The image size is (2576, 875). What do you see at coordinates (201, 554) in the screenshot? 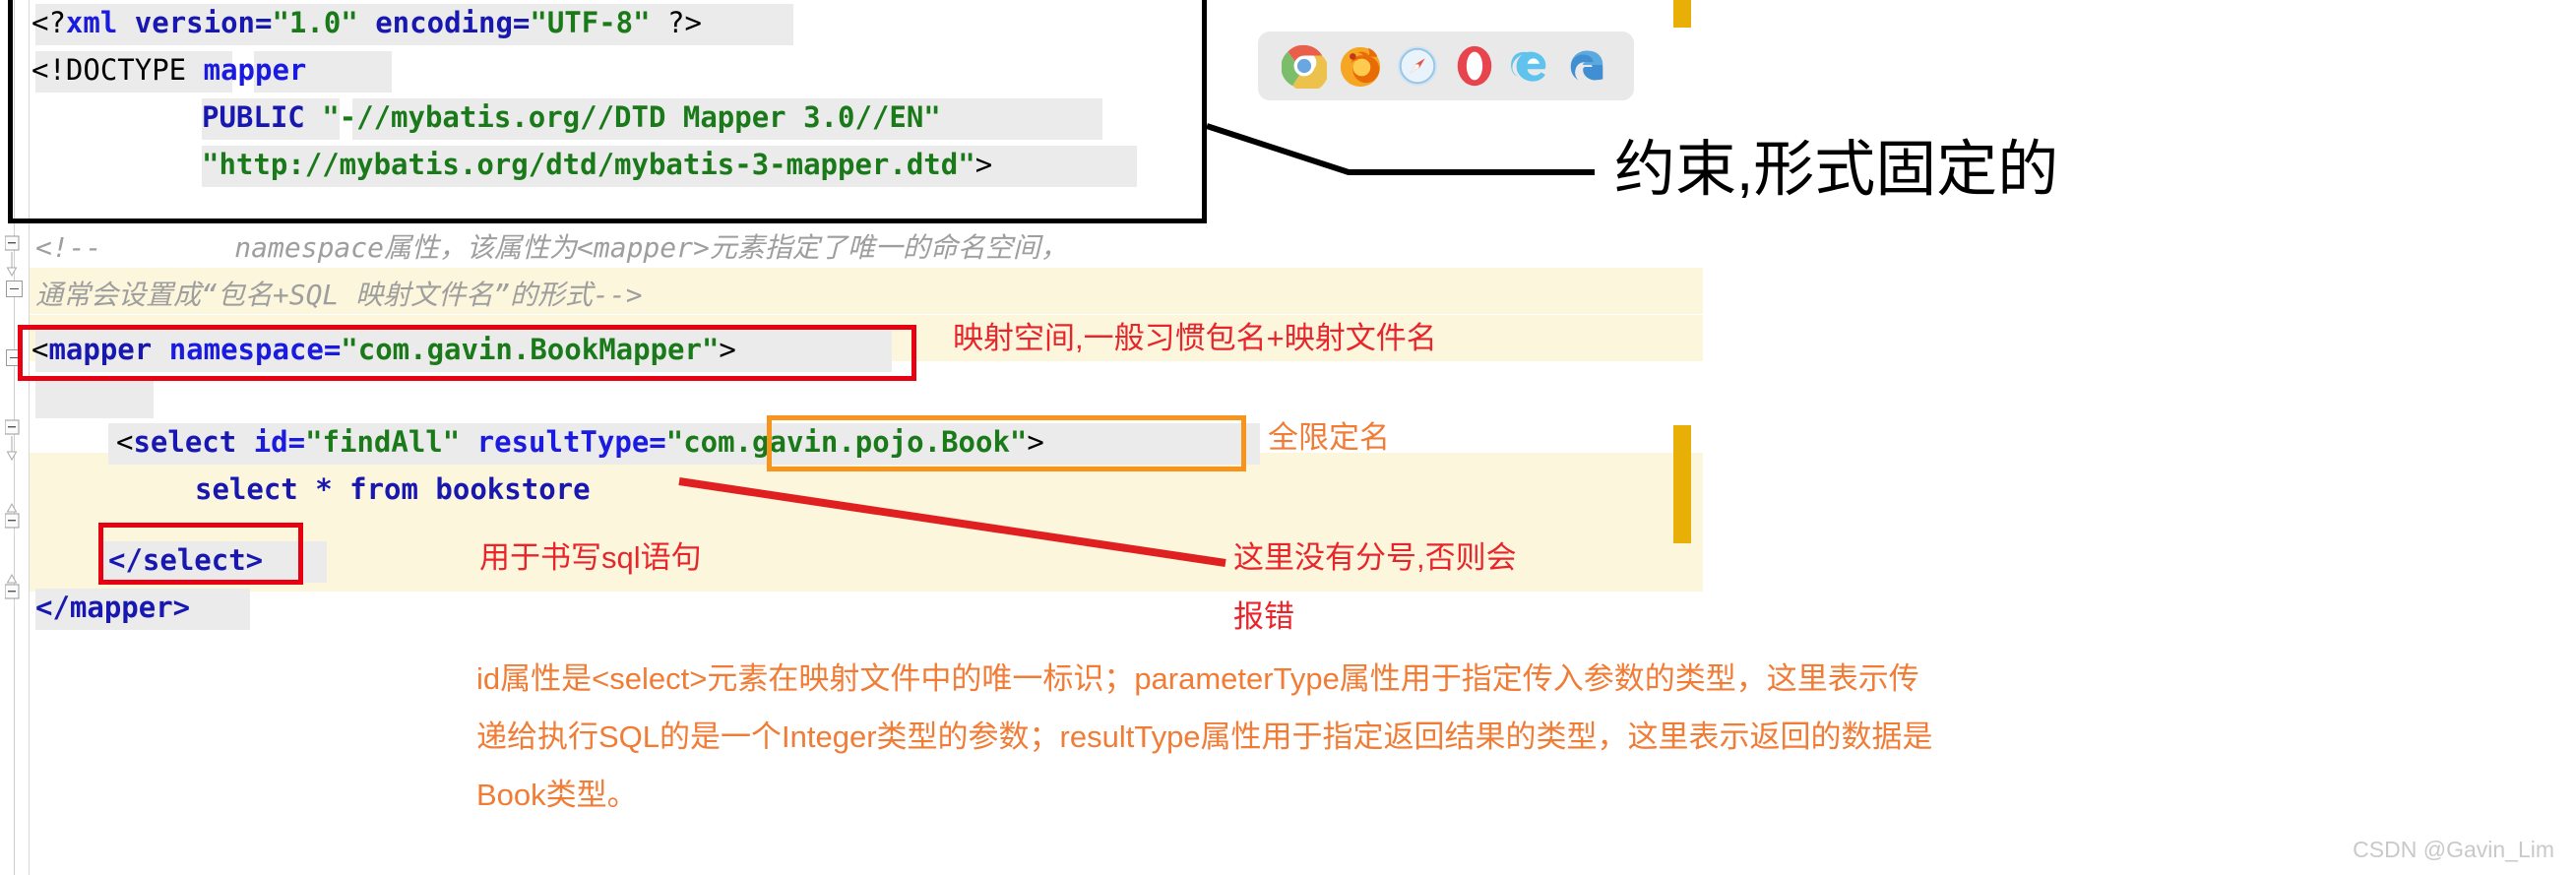
I see `select-close-highlight-box` at bounding box center [201, 554].